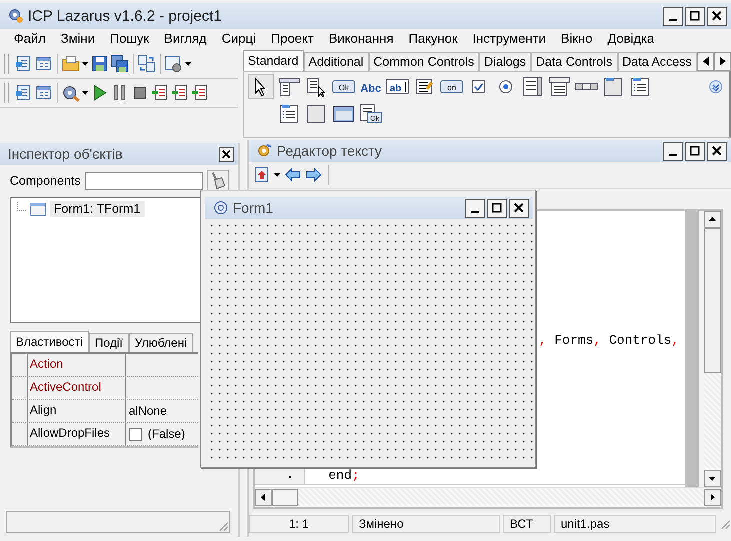 Image resolution: width=731 pixels, height=541 pixels. Describe the element at coordinates (241, 38) in the screenshot. I see `menu-item: Сирці` at that location.